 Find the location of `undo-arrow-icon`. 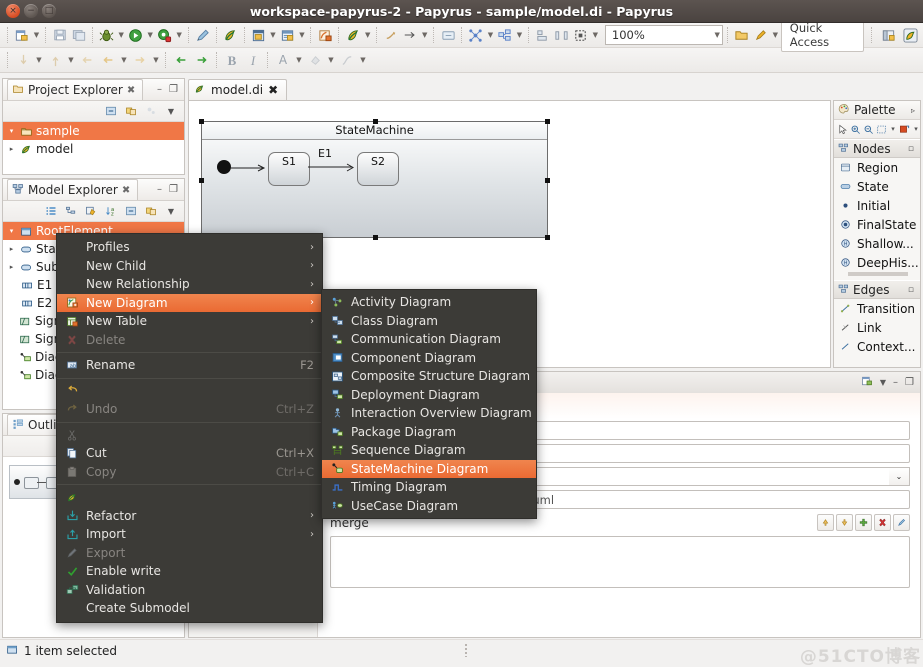

undo-arrow-icon is located at coordinates (181, 60).